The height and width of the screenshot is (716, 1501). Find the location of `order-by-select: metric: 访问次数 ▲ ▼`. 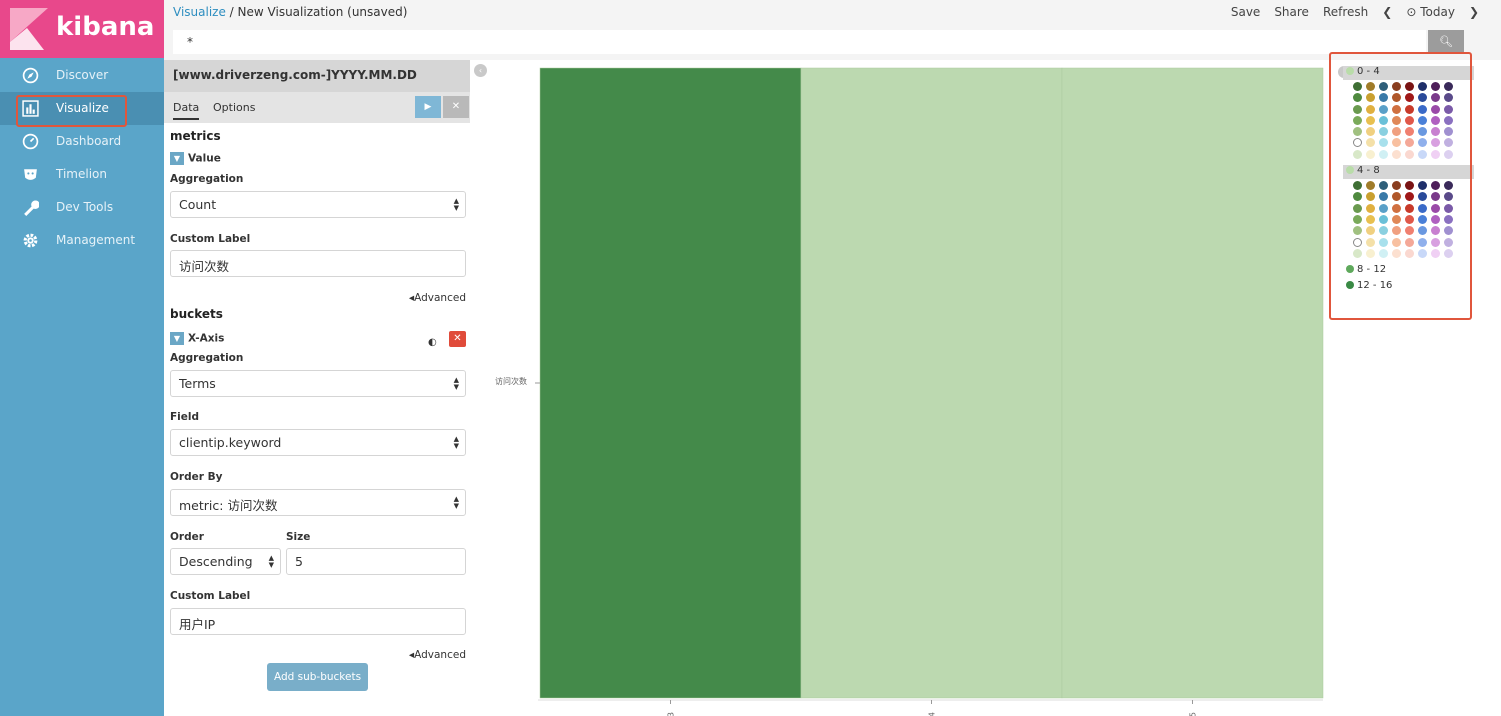

order-by-select: metric: 访问次数 ▲ ▼ is located at coordinates (318, 502).